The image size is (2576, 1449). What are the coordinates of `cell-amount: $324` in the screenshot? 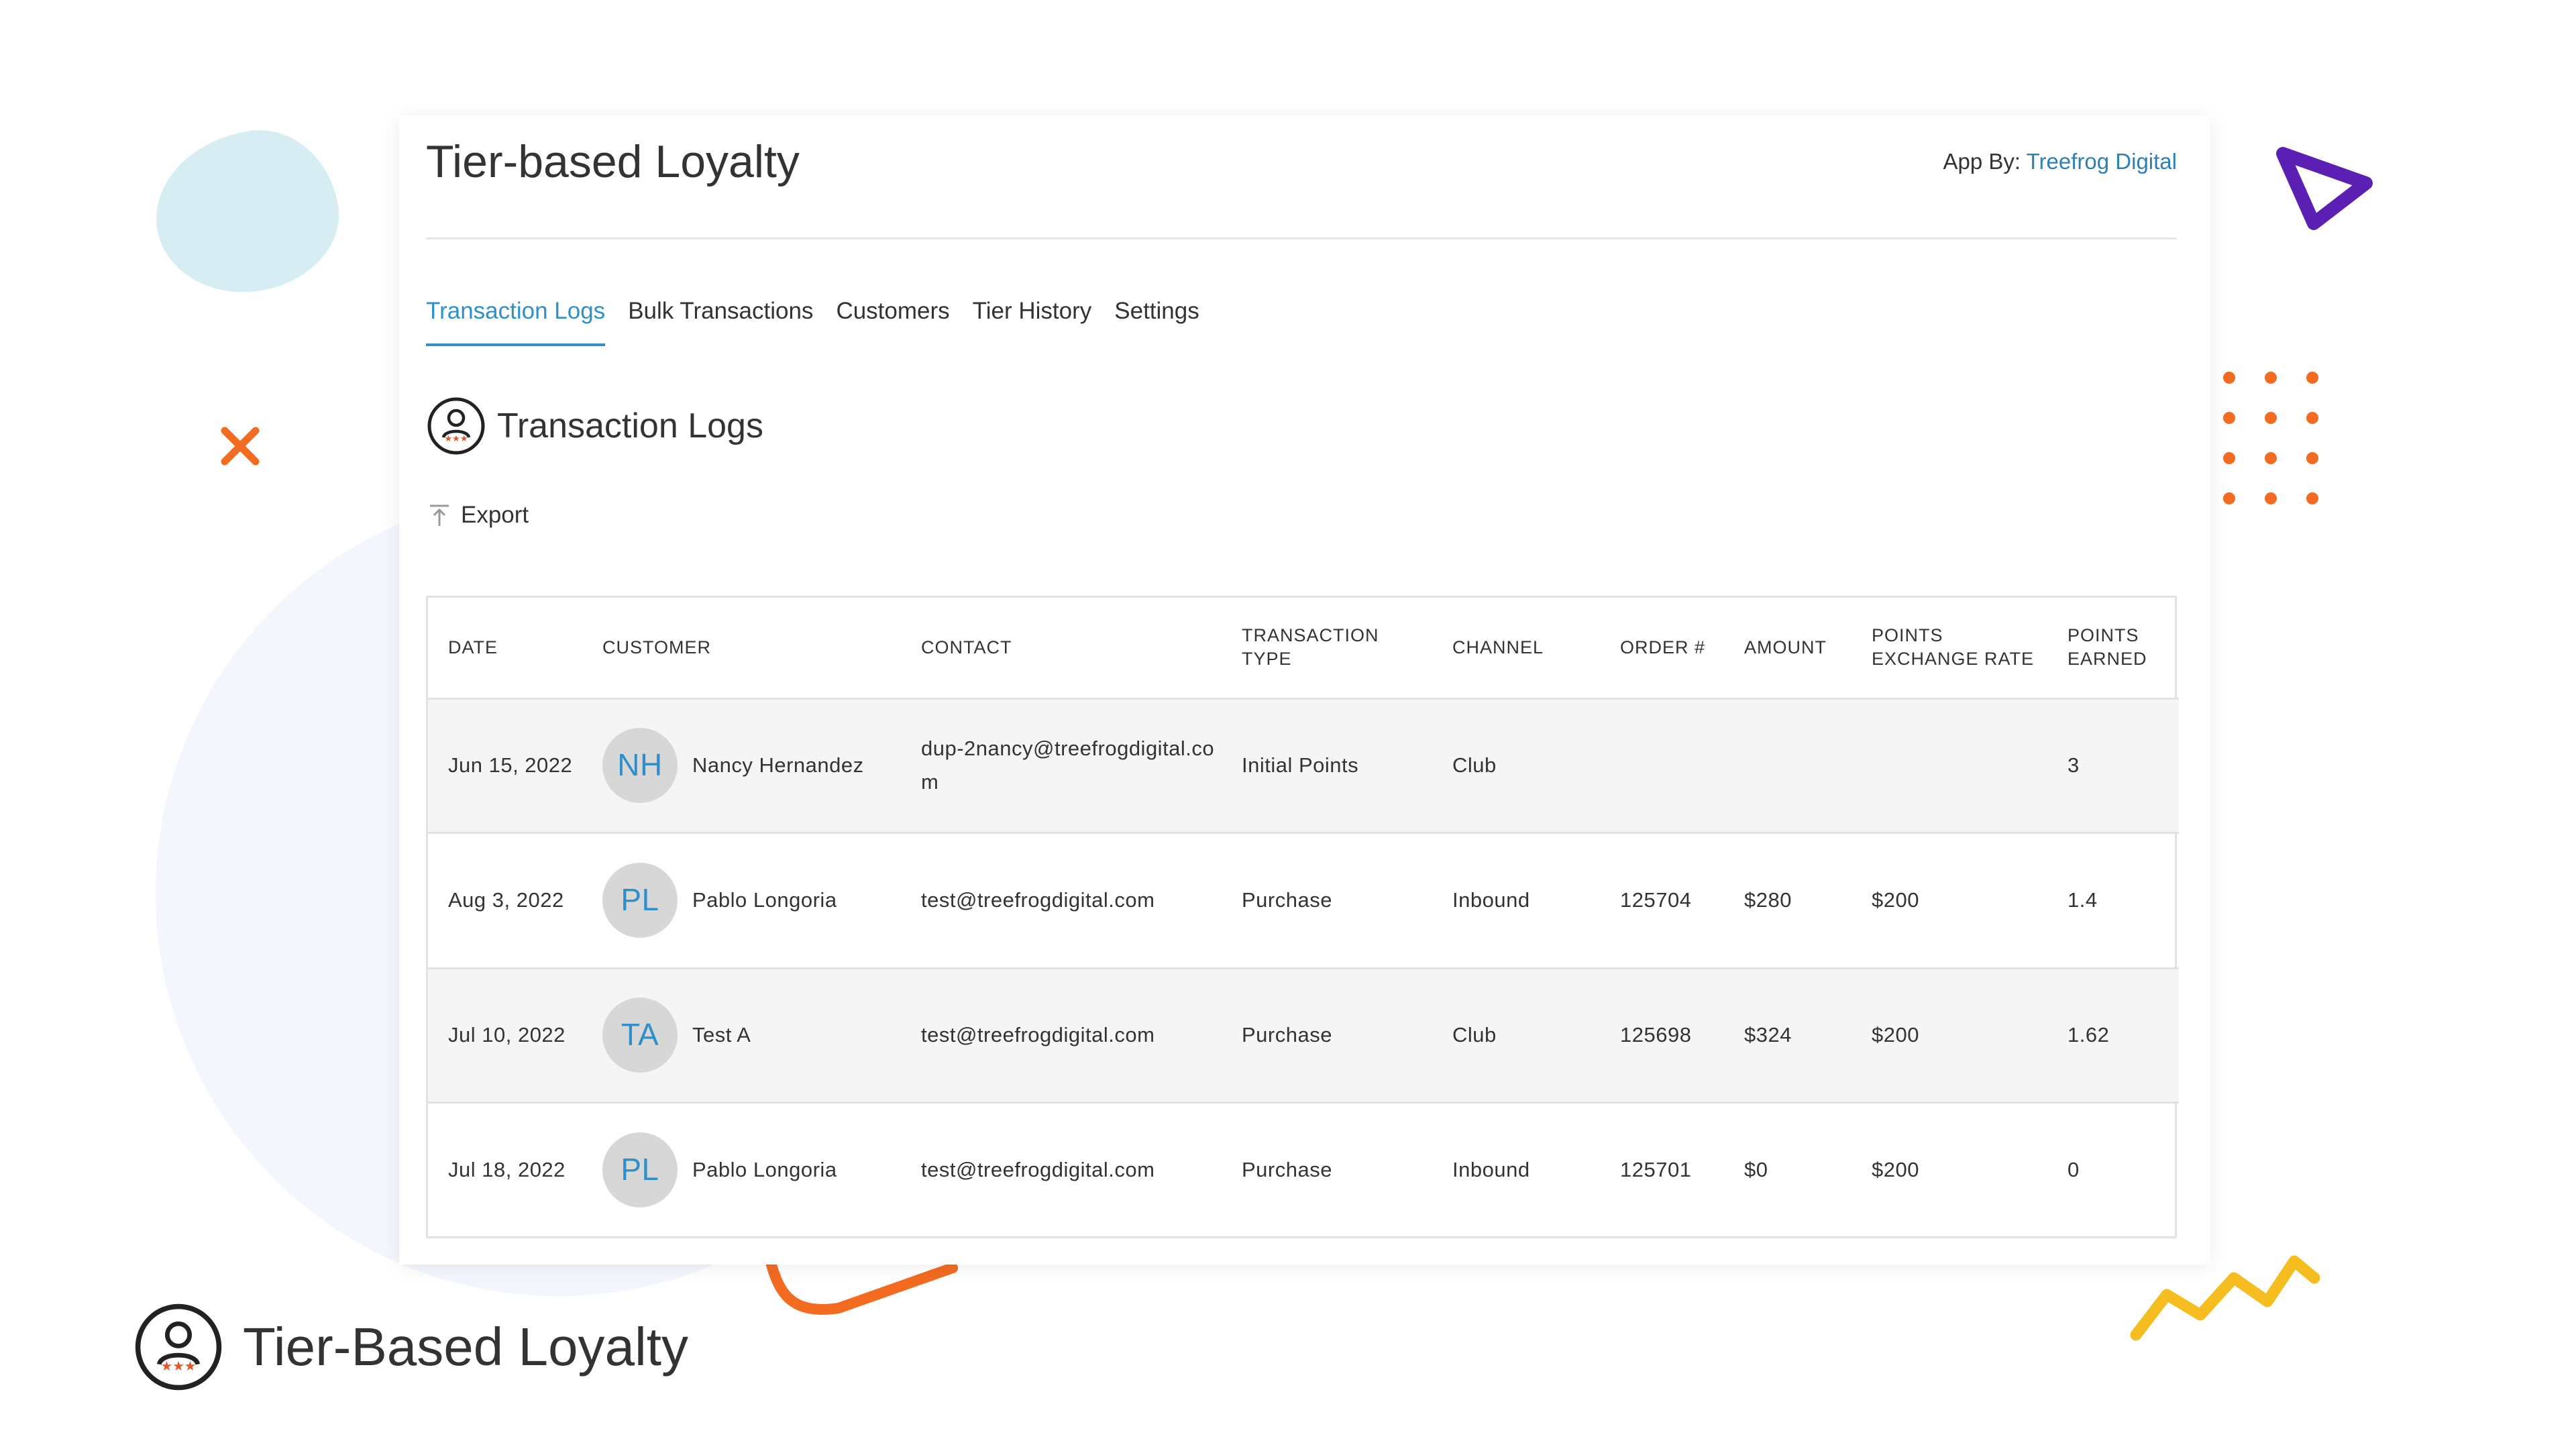 It's located at (1768, 1035).